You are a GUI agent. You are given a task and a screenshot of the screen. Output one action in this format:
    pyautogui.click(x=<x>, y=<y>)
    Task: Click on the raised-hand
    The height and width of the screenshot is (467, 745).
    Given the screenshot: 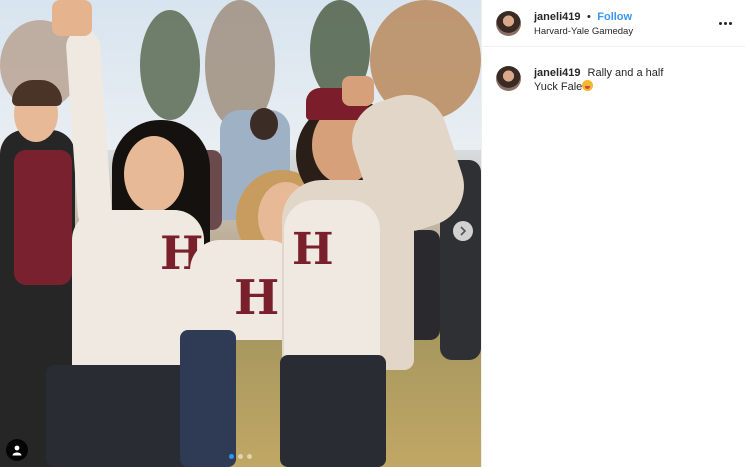 What is the action you would take?
    pyautogui.click(x=72, y=18)
    